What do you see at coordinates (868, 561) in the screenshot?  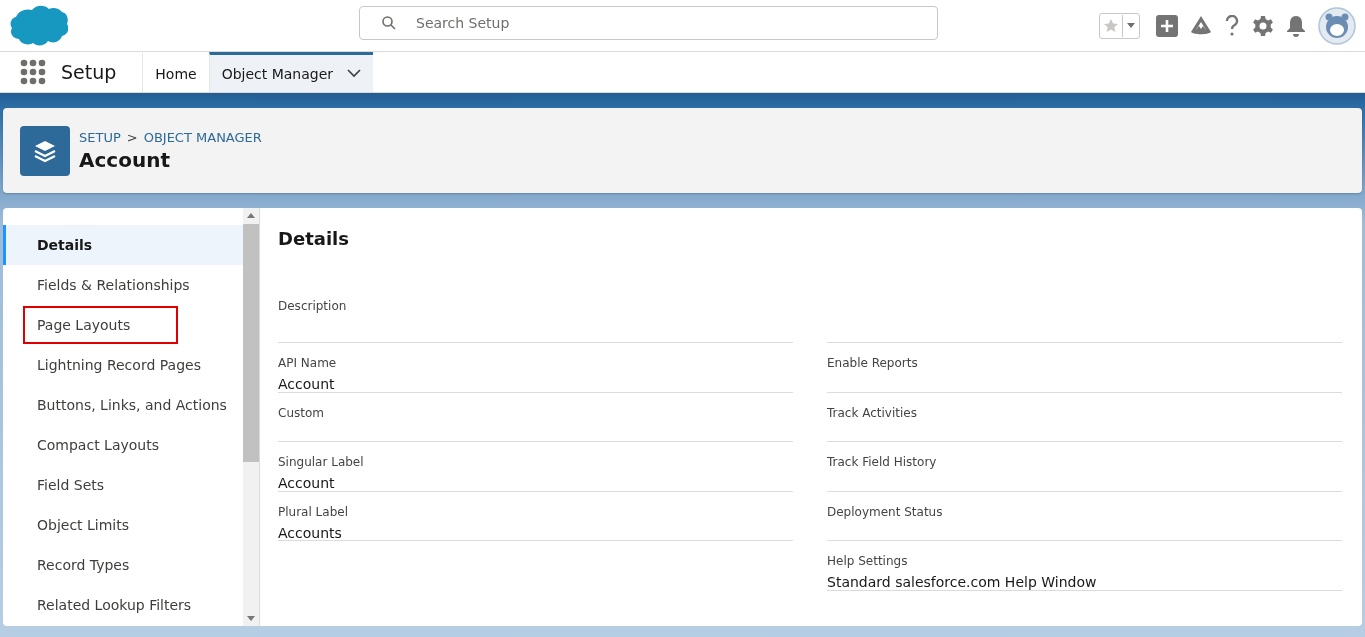 I see `field-label: Help Settings` at bounding box center [868, 561].